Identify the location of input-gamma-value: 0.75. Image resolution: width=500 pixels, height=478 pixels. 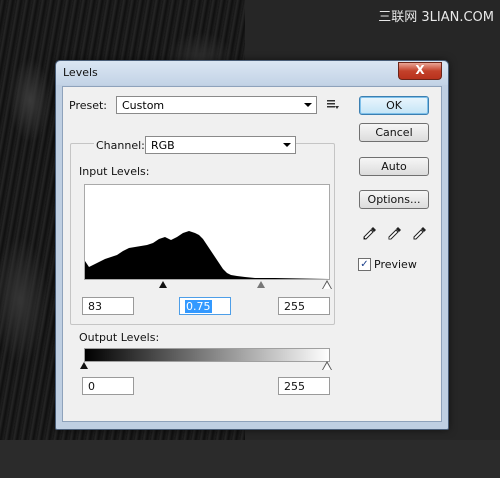
(198, 306).